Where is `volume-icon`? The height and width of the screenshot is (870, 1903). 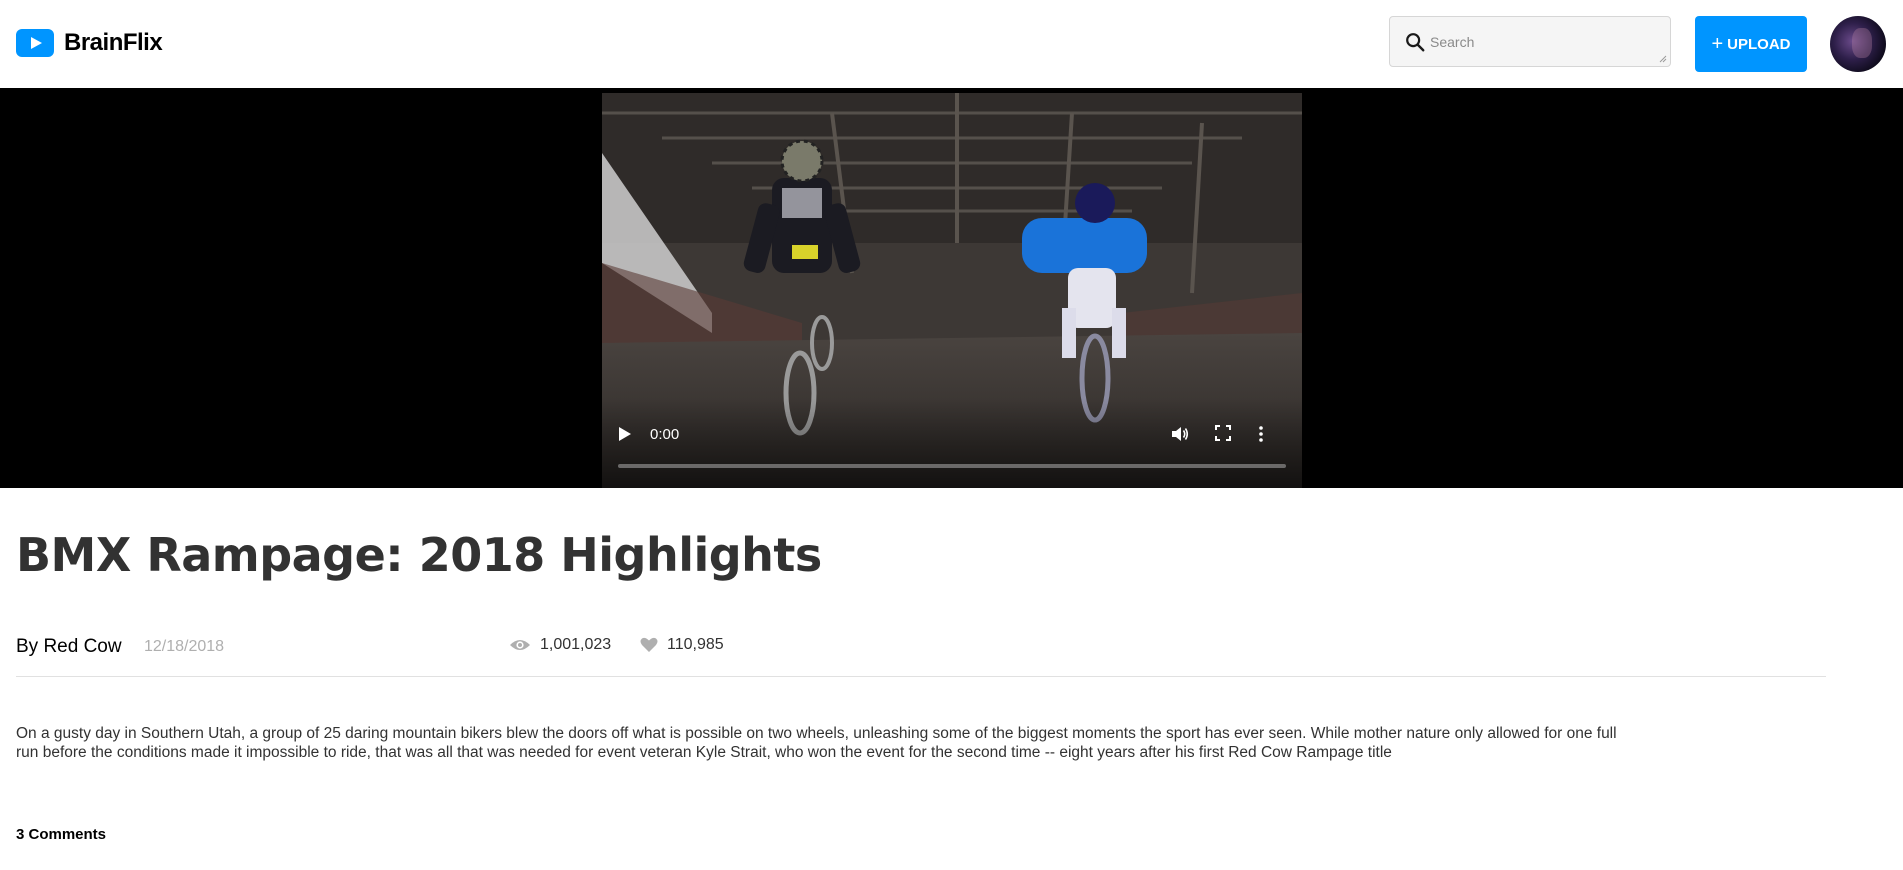
volume-icon is located at coordinates (1180, 434).